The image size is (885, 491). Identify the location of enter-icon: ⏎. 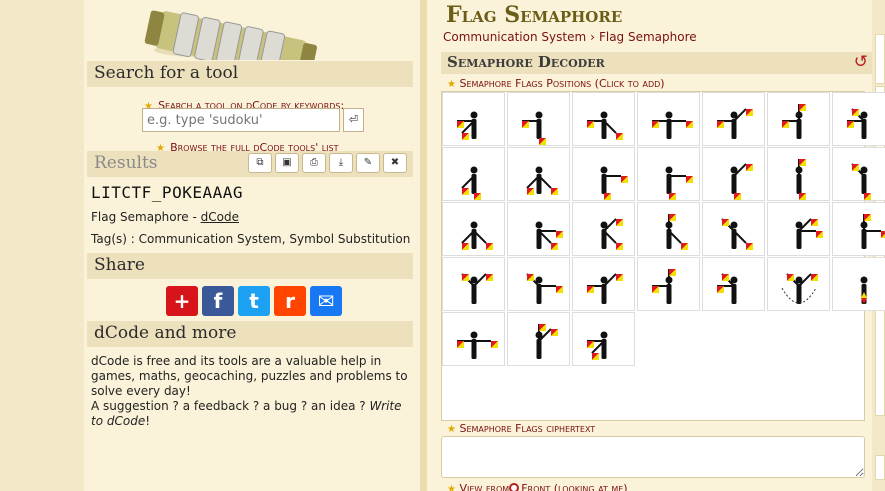
(353, 119).